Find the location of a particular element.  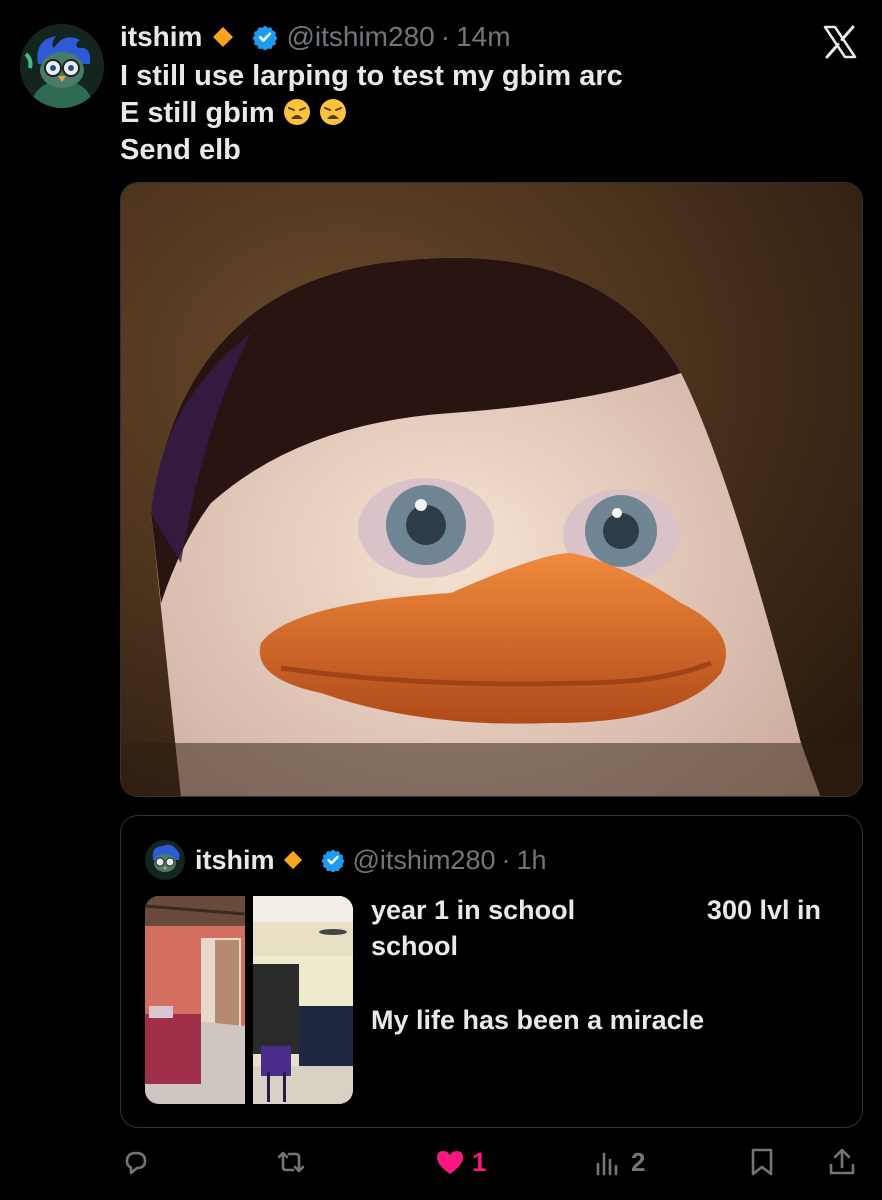

views-button: 2 is located at coordinates (619, 1162).